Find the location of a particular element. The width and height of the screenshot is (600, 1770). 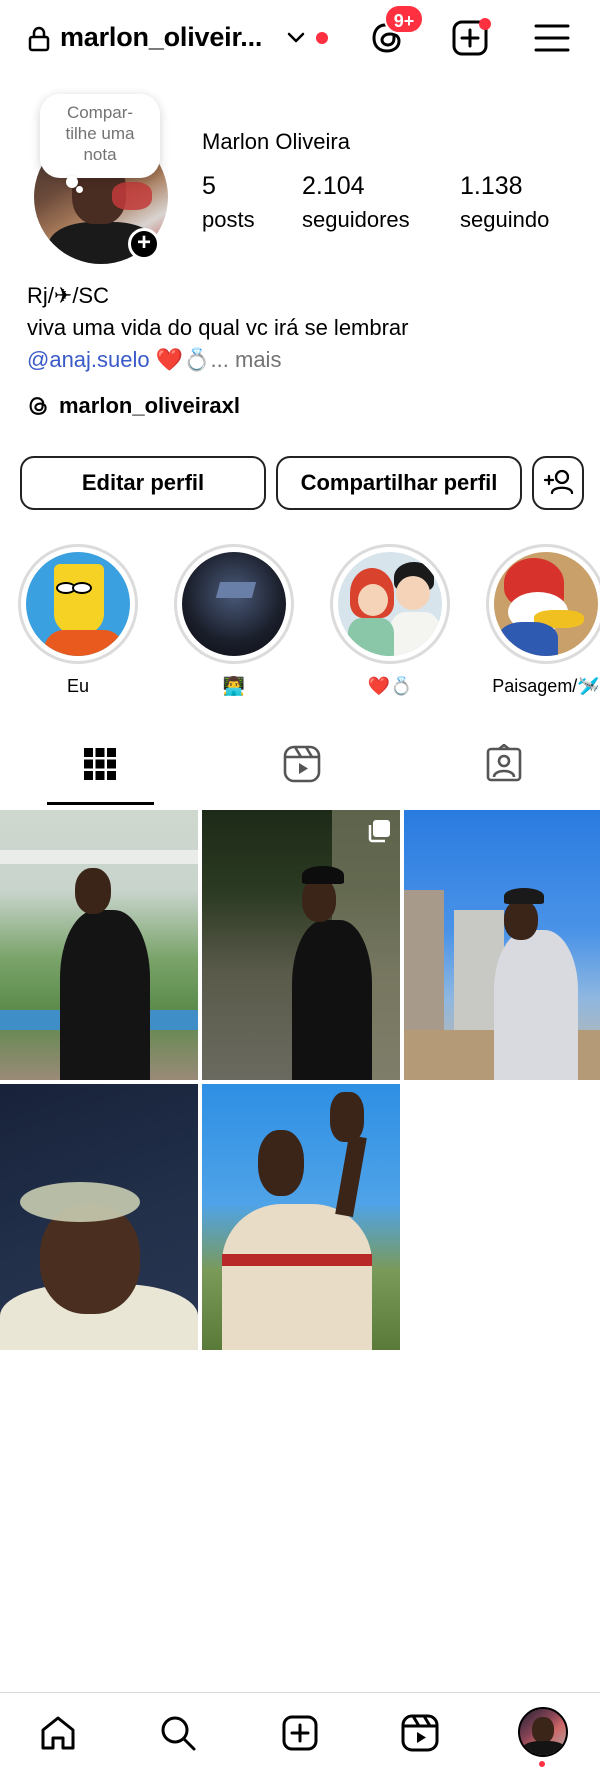

profile-full-name: Marlon Oliveira is located at coordinates (276, 141).